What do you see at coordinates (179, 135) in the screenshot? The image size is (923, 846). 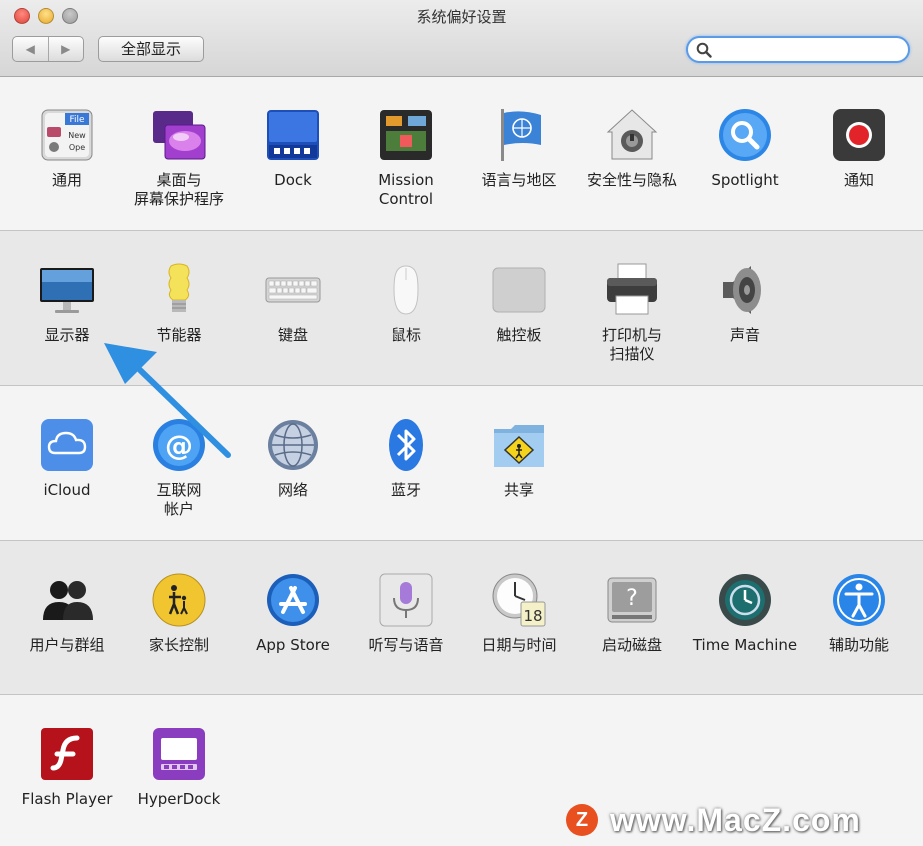 I see `desktop-screensaver-icon` at bounding box center [179, 135].